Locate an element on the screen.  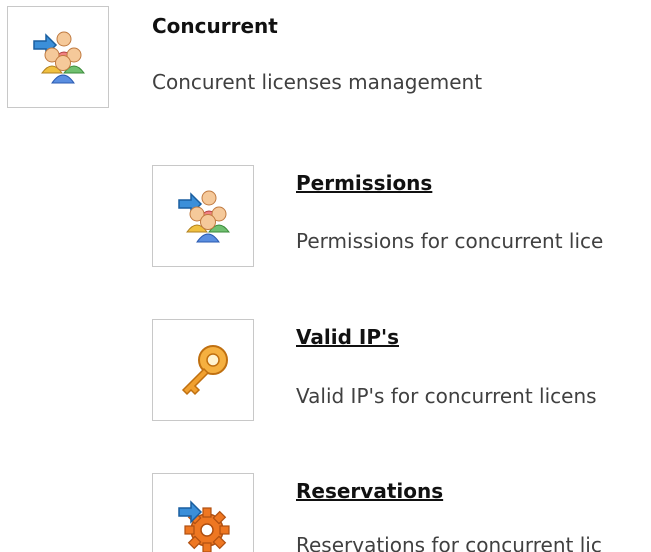
concurrent-icon-box is located at coordinates (58, 57).